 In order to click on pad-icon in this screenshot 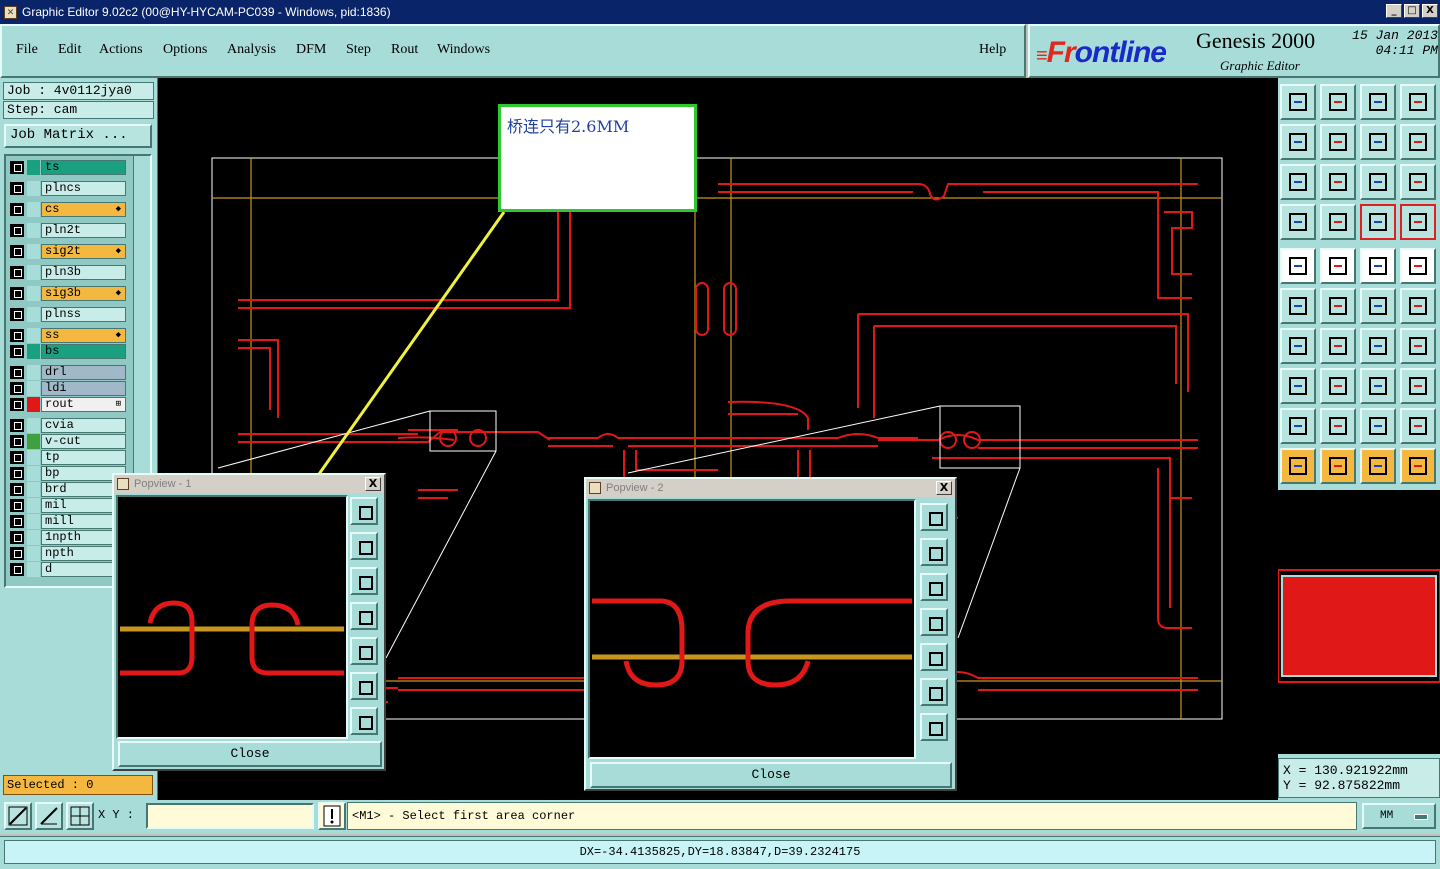, I will do `click(1298, 266)`.